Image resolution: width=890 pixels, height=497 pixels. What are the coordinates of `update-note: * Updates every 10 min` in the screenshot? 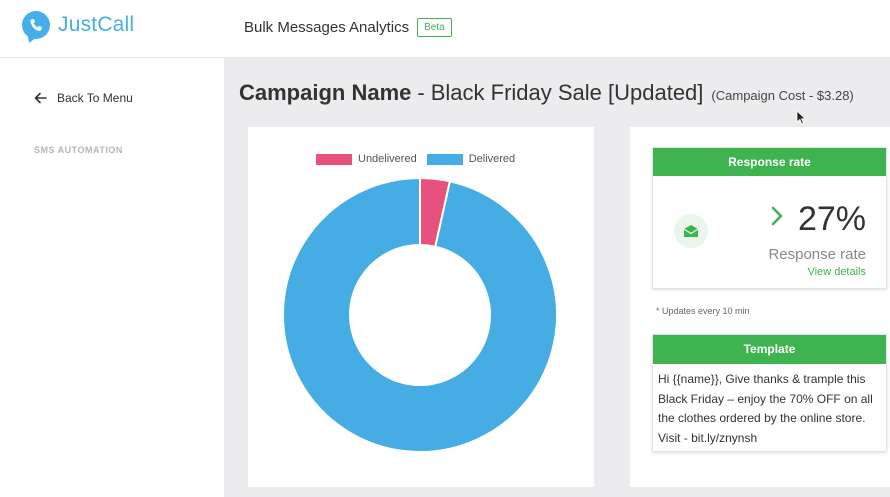 It's located at (703, 311).